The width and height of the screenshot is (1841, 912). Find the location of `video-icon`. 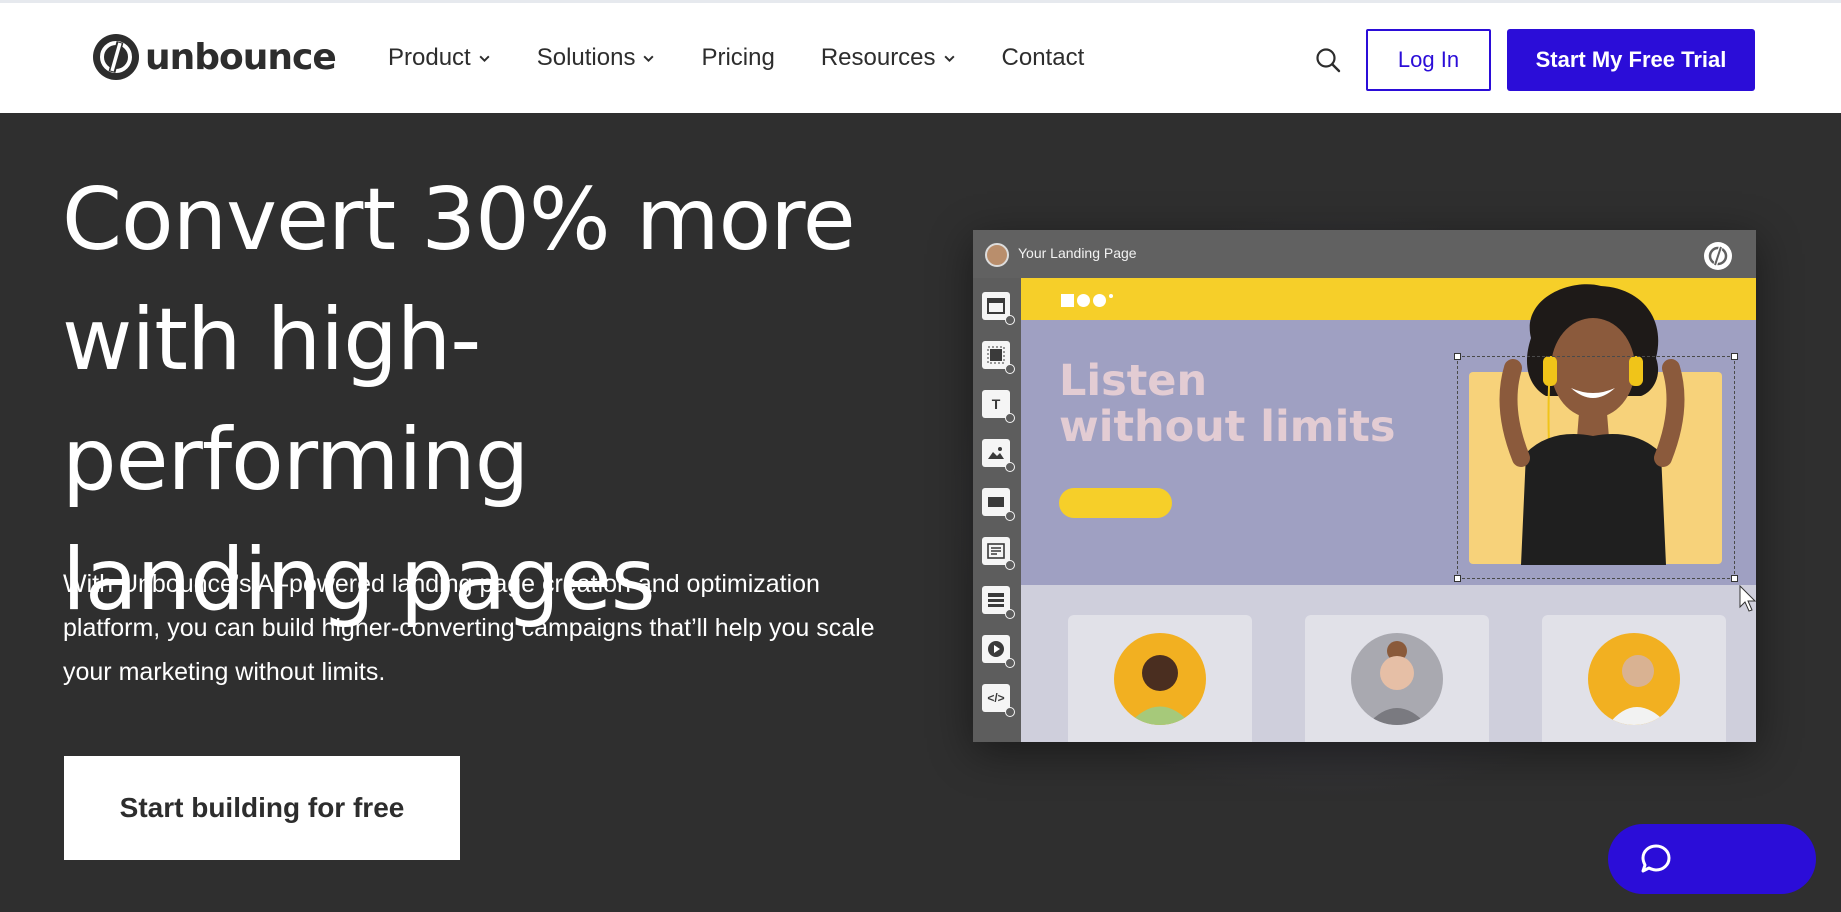

video-icon is located at coordinates (998, 651).